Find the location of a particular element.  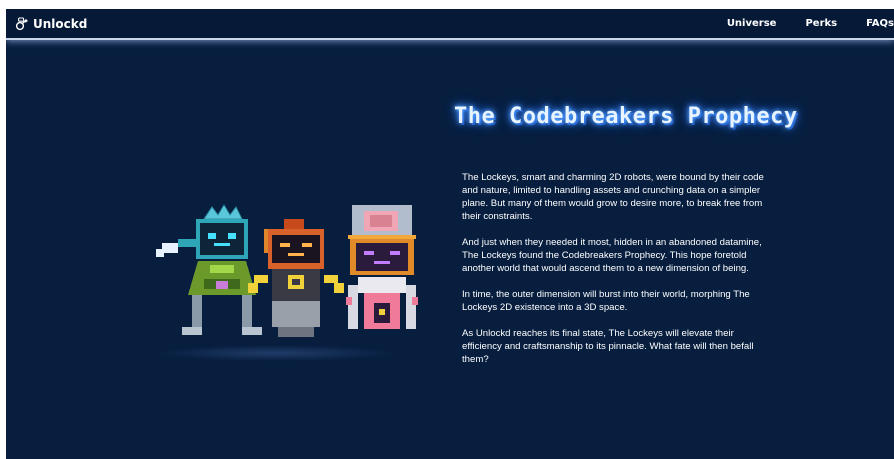

main-nav: Universe Perks FAQs is located at coordinates (796, 23).